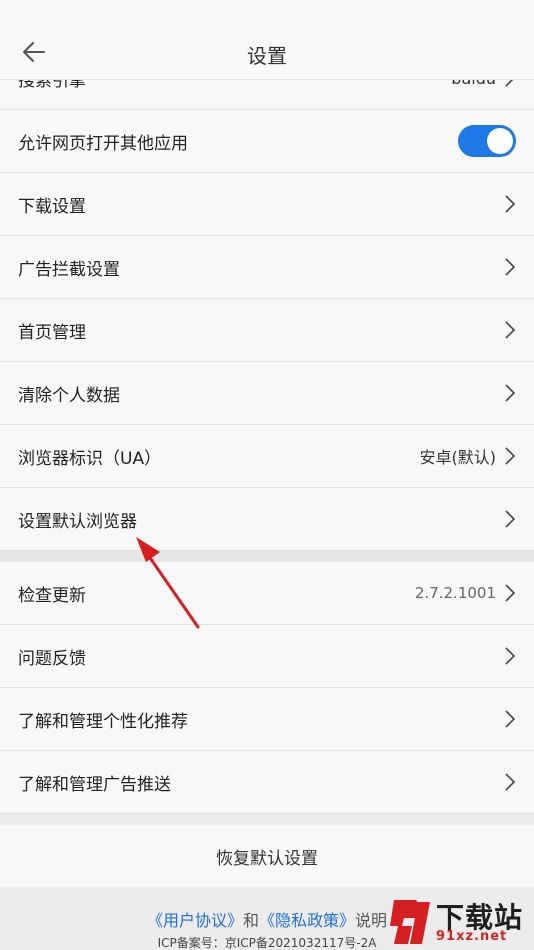  Describe the element at coordinates (267, 456) in the screenshot. I see `setting-row-user-agent: 浏览器标识（UA） 安卓(默认)` at that location.